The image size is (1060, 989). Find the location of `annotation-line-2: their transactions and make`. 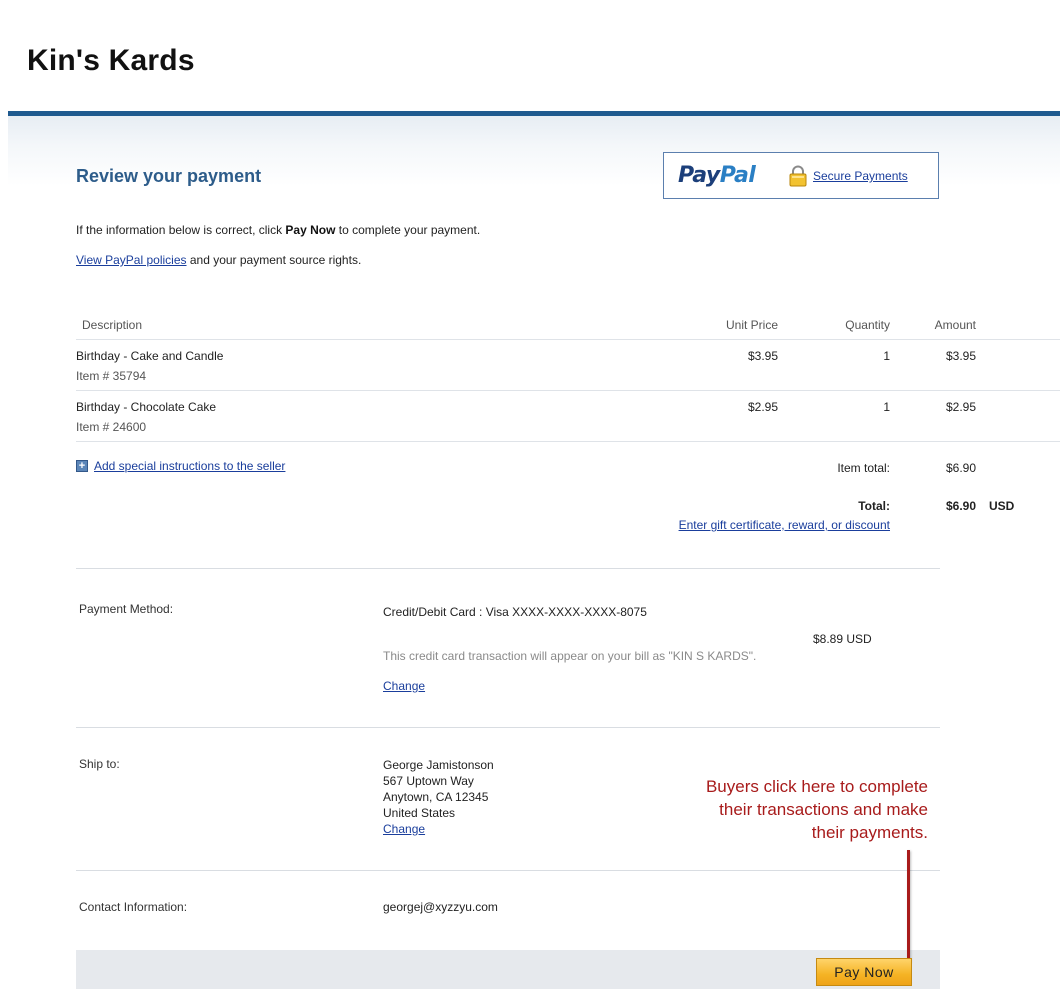

annotation-line-2: their transactions and make is located at coordinates (823, 809).